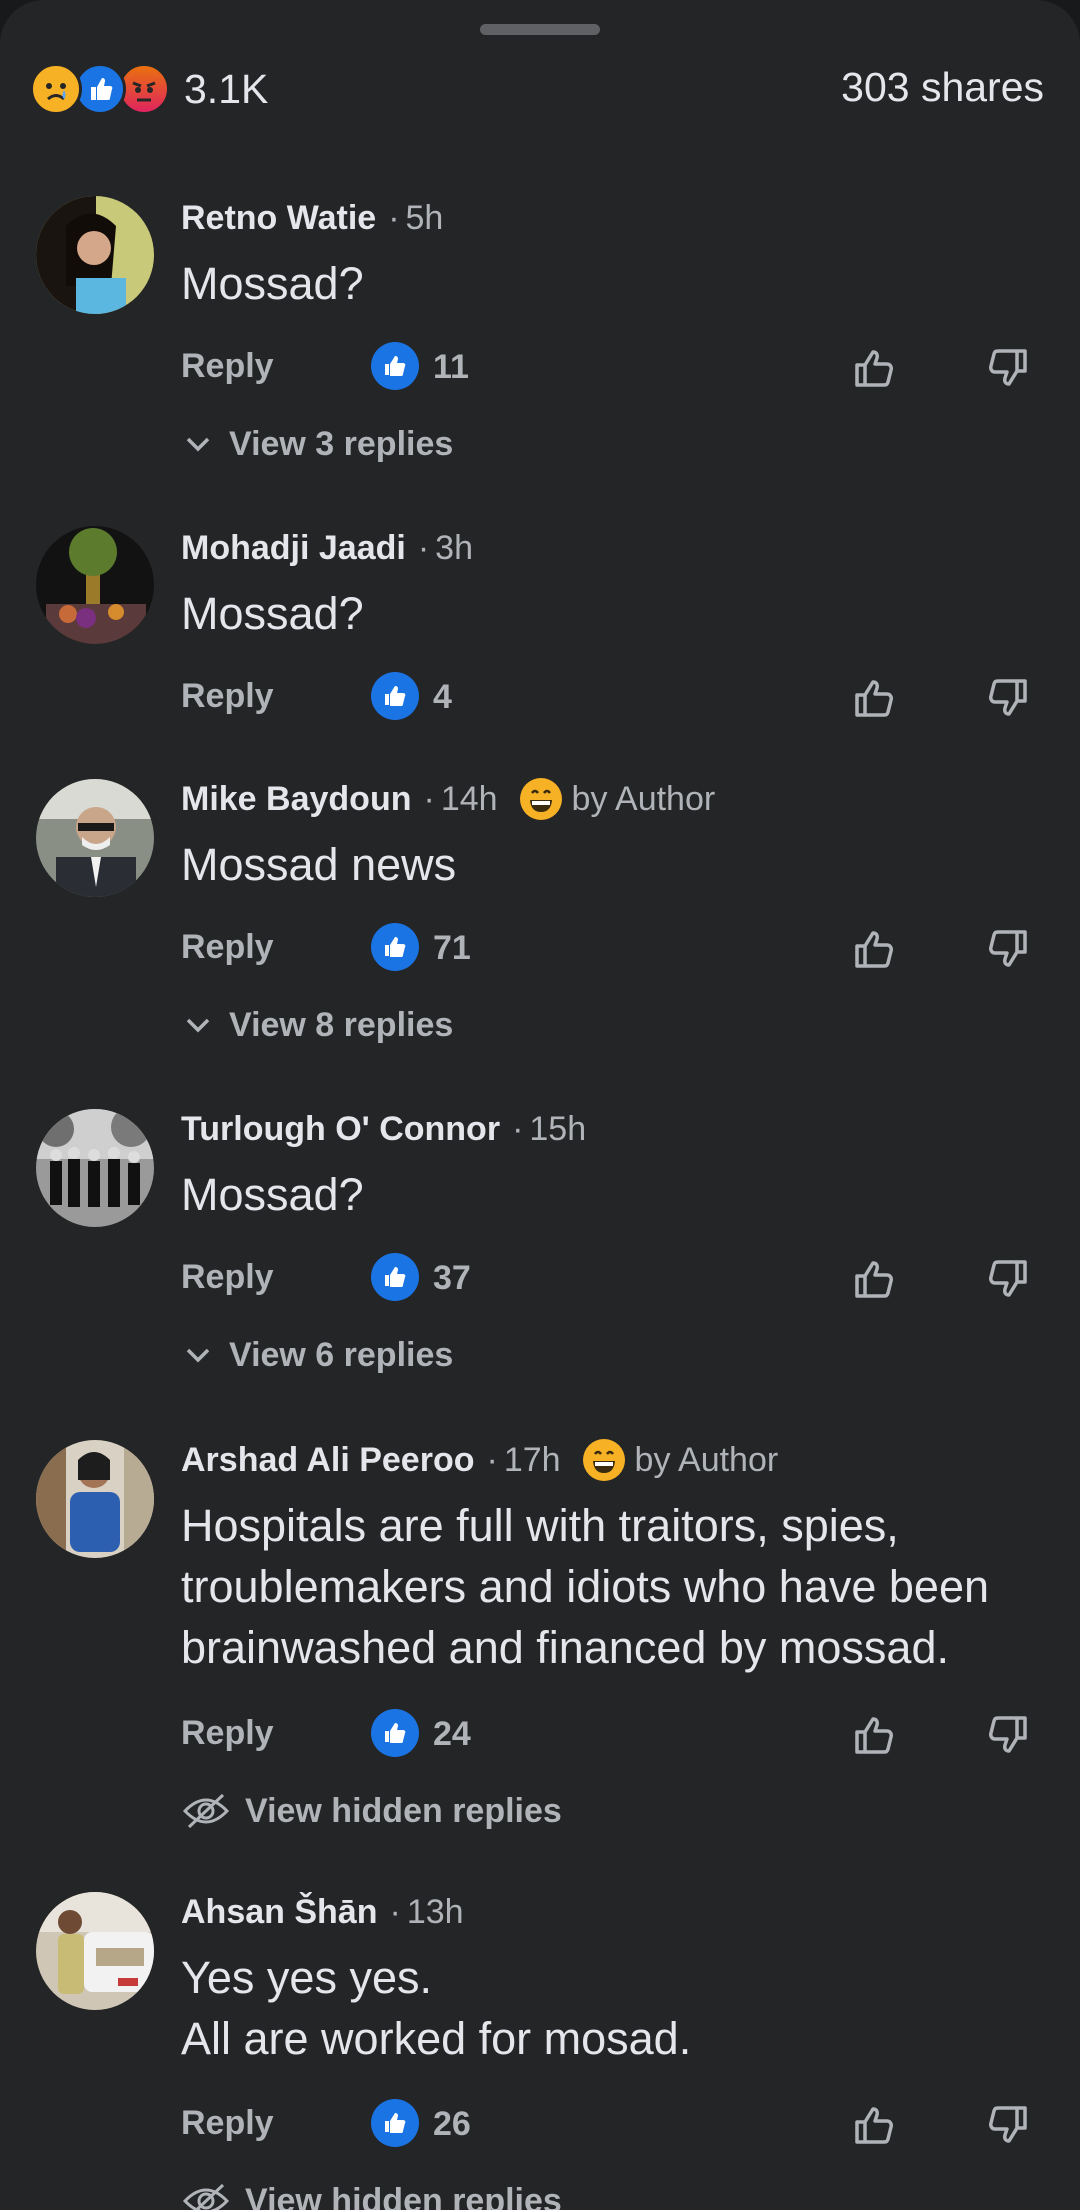 Image resolution: width=1080 pixels, height=2210 pixels. What do you see at coordinates (451, 367) in the screenshot?
I see `like-count: 11` at bounding box center [451, 367].